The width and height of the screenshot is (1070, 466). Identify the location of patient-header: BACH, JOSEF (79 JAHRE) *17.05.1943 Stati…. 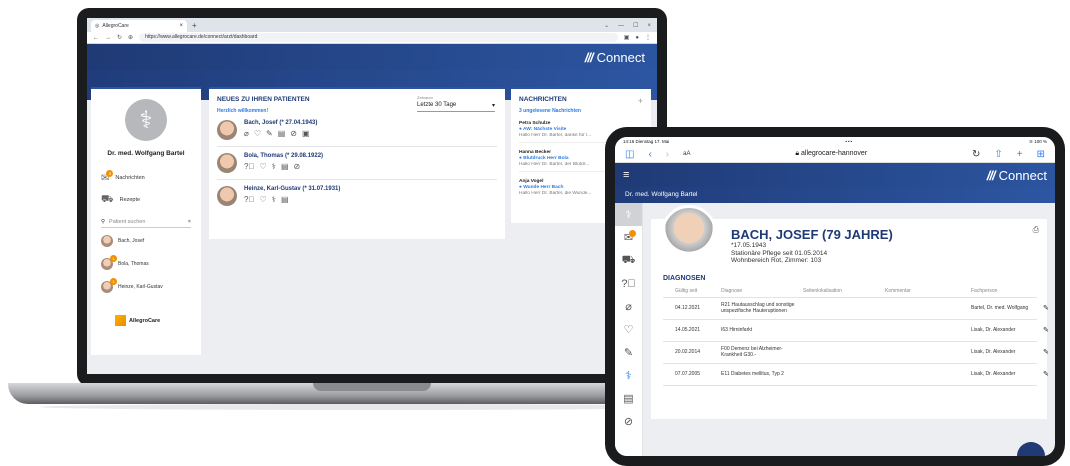
(849, 235).